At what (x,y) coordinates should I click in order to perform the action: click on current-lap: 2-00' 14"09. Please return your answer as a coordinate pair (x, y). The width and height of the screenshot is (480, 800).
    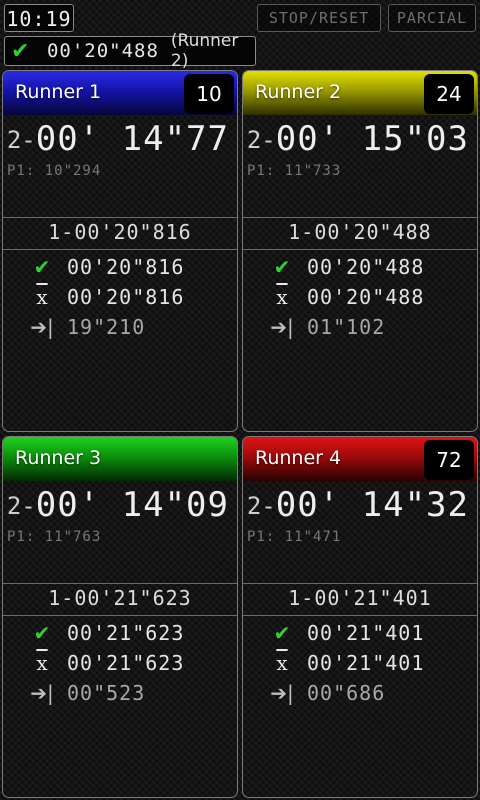
    Looking at the image, I should click on (118, 505).